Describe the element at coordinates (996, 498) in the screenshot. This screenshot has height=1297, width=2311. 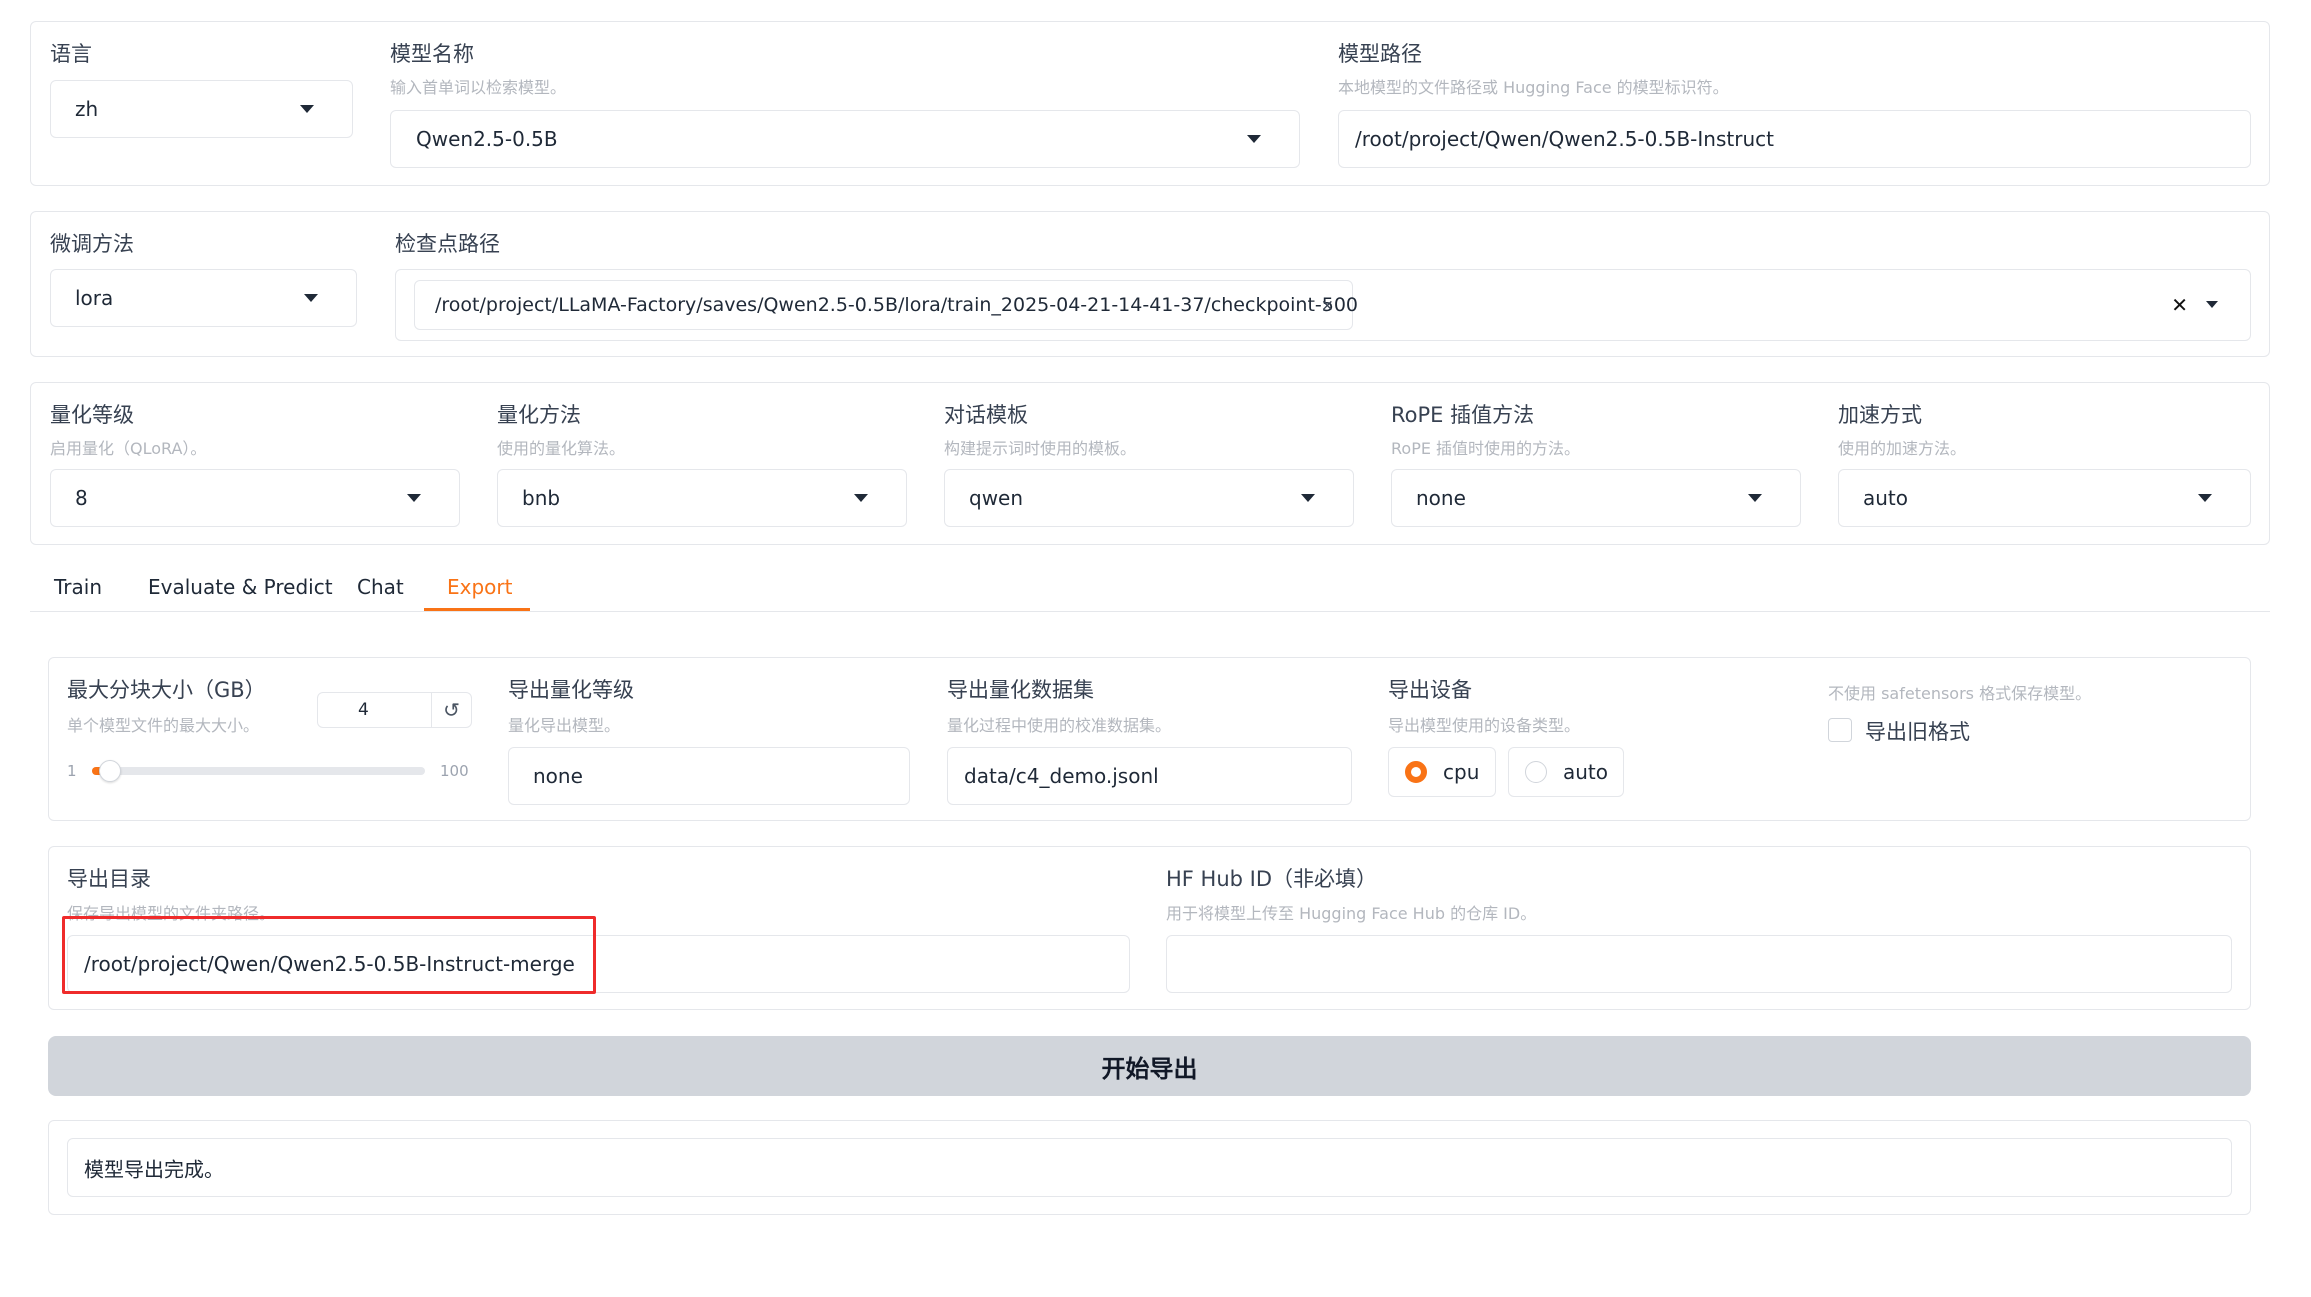
I see `template-value: qwen` at that location.